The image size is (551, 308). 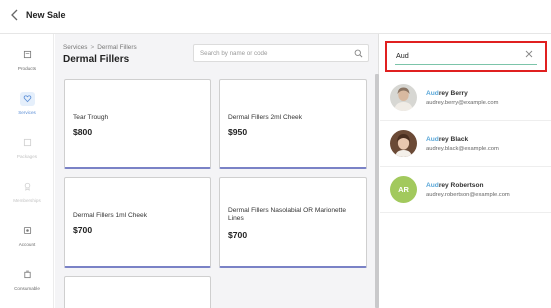 What do you see at coordinates (27, 230) in the screenshot?
I see `account-icon` at bounding box center [27, 230].